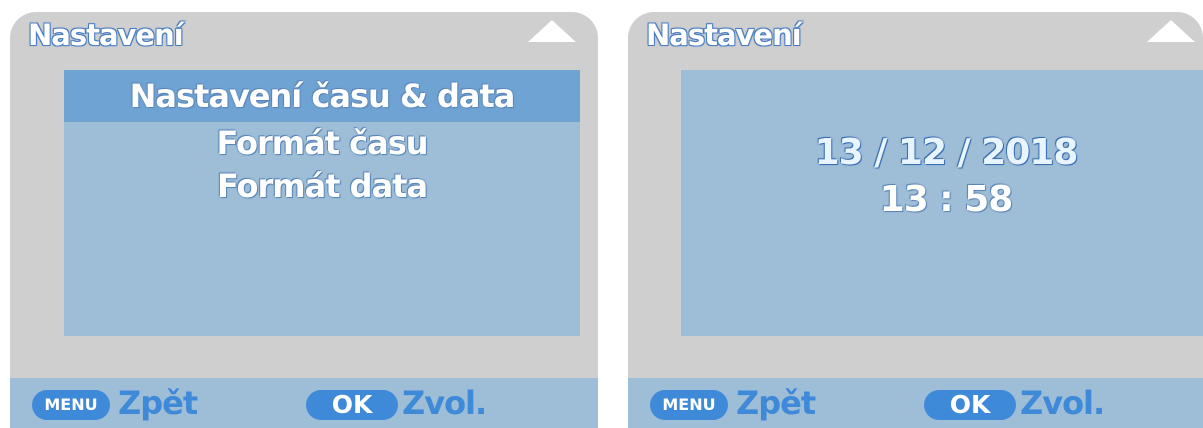 The width and height of the screenshot is (1203, 428). What do you see at coordinates (942, 199) in the screenshot?
I see `time-value: 13 : 58` at bounding box center [942, 199].